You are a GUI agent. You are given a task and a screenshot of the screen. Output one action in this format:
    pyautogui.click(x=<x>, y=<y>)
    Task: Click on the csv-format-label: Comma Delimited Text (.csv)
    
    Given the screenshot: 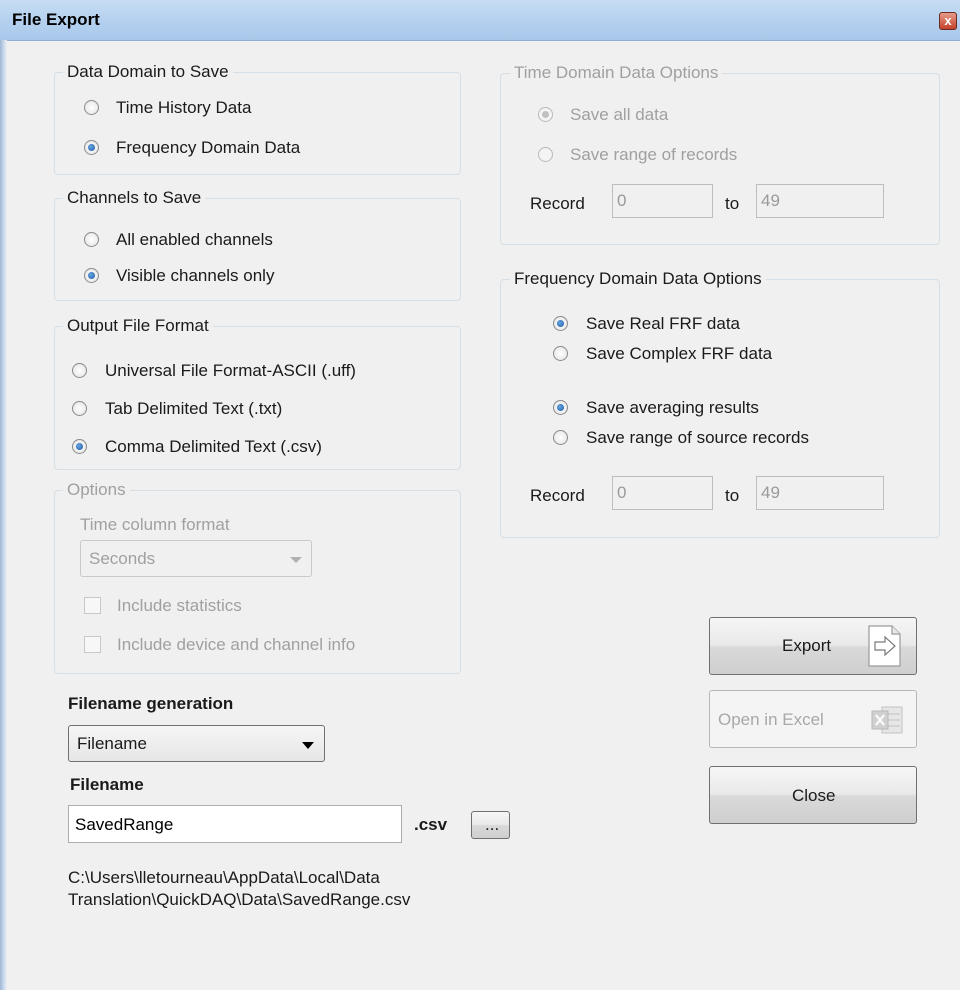 What is the action you would take?
    pyautogui.click(x=213, y=447)
    